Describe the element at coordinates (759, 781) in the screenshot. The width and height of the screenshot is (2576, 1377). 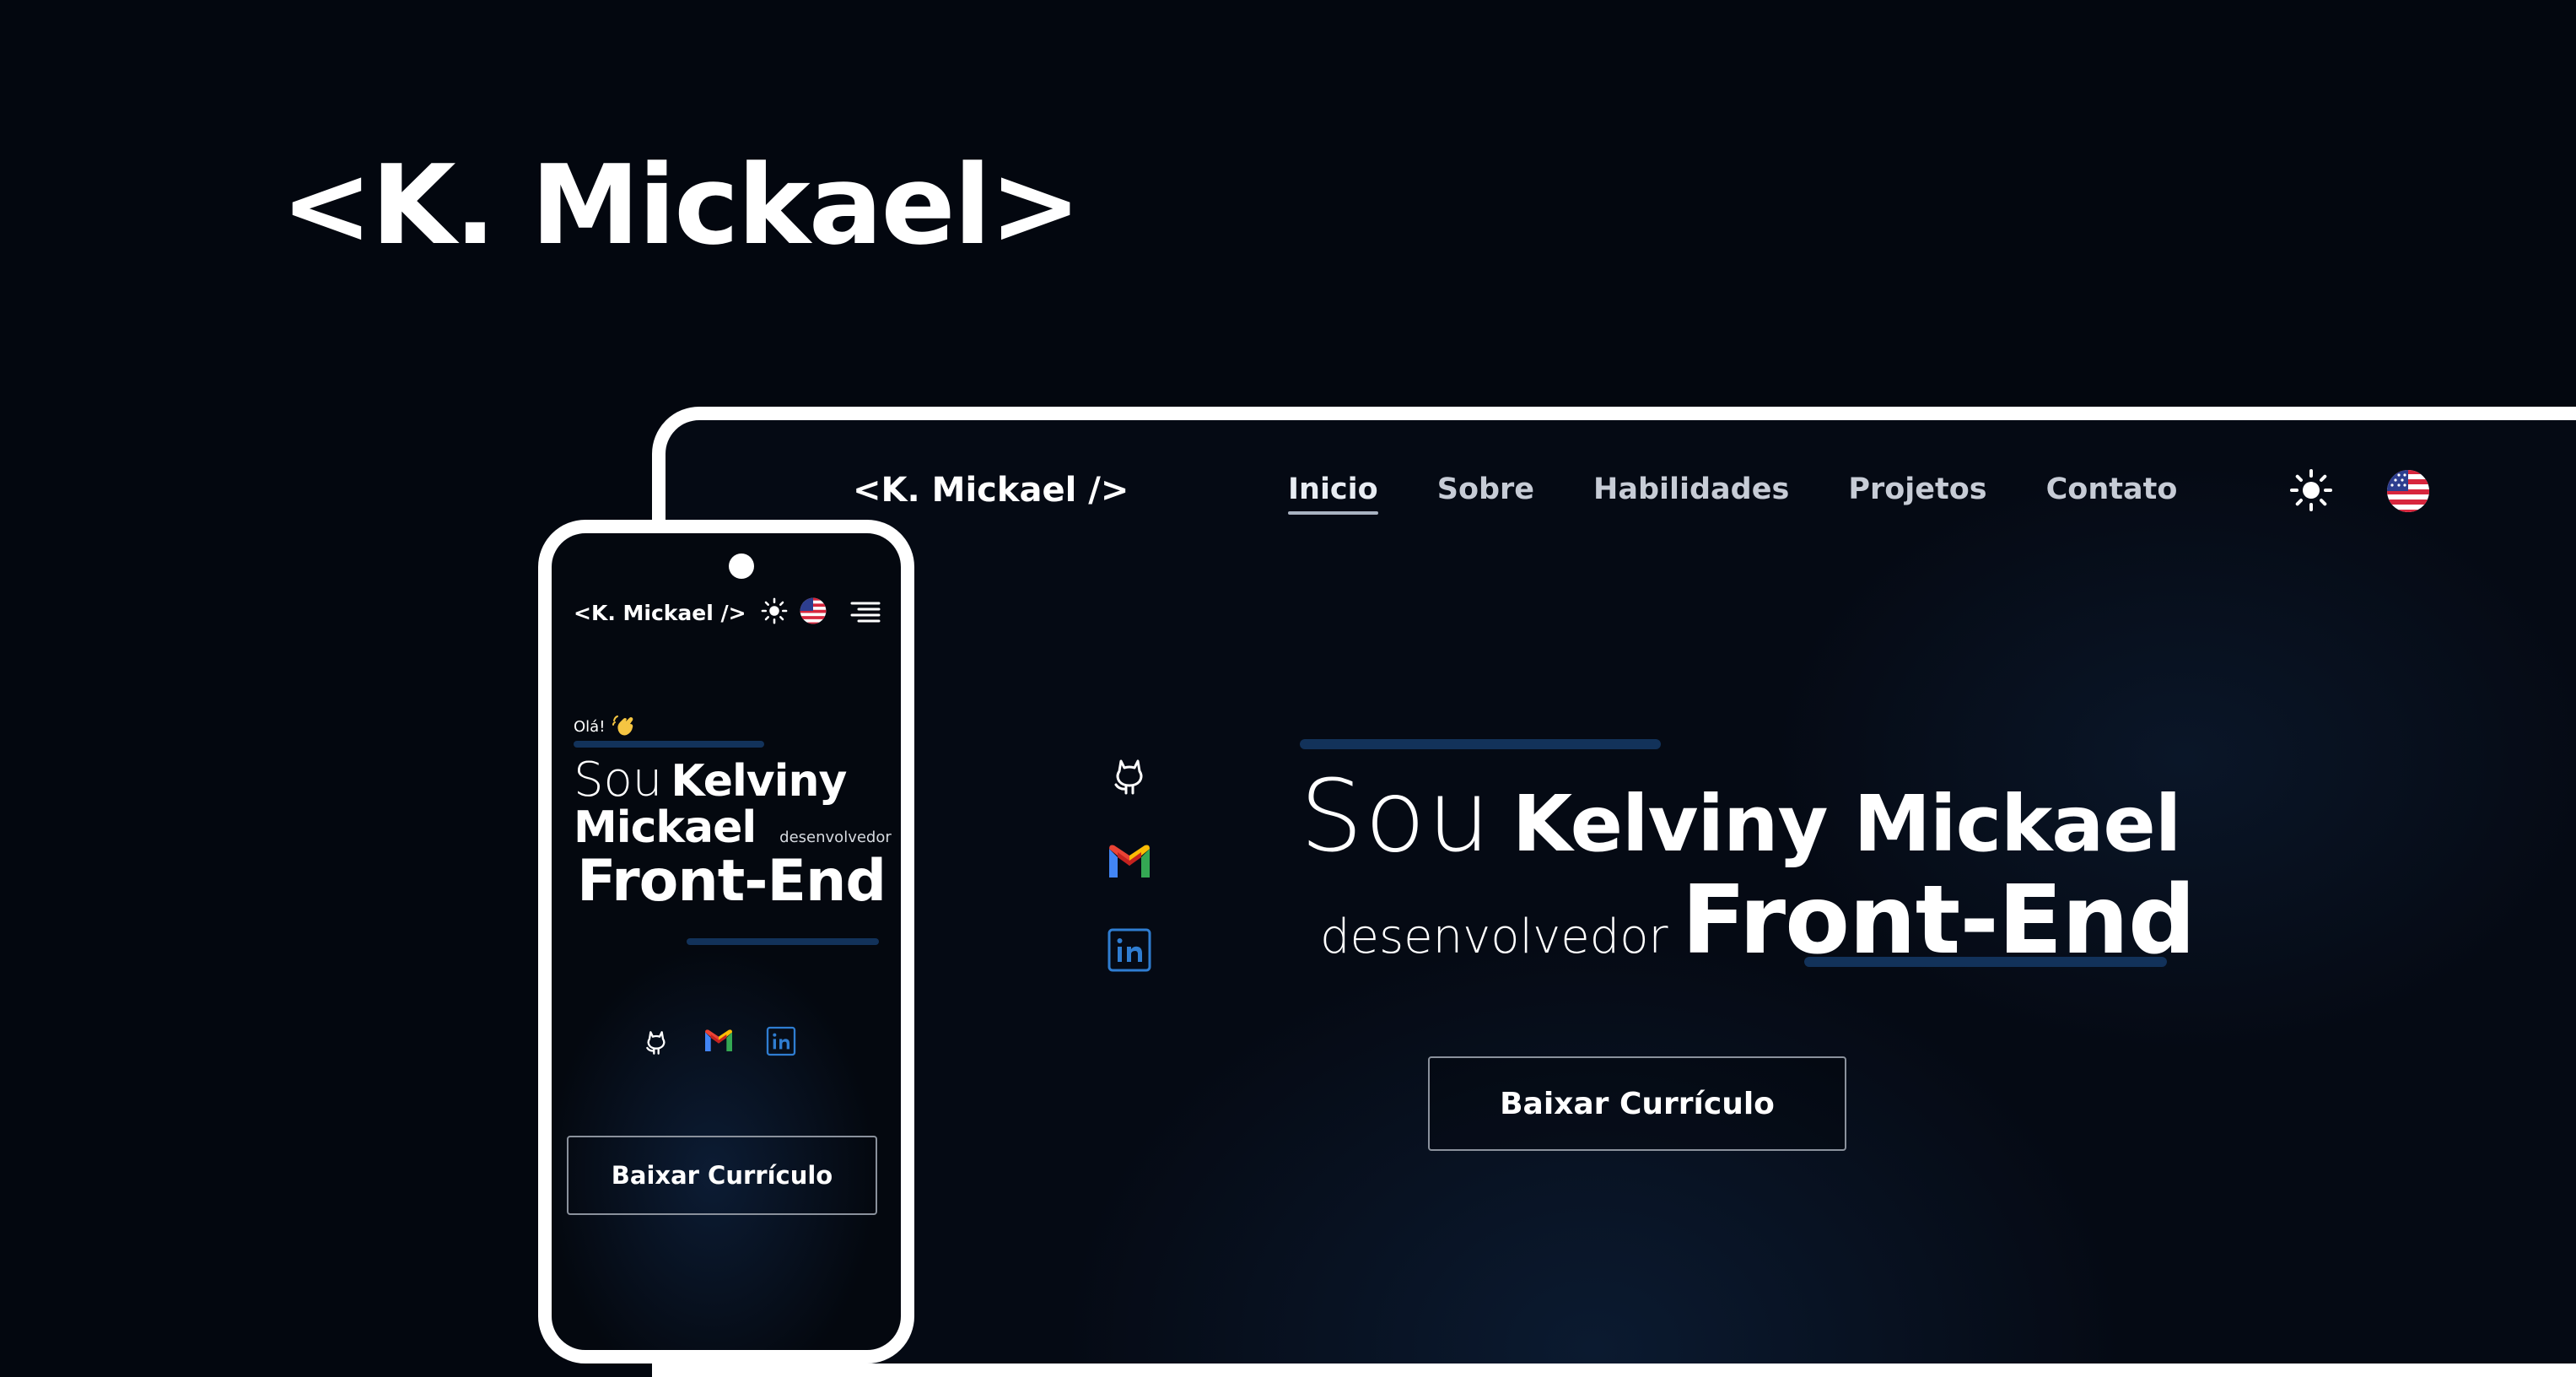
I see `hero-name-first: Kelviny` at that location.